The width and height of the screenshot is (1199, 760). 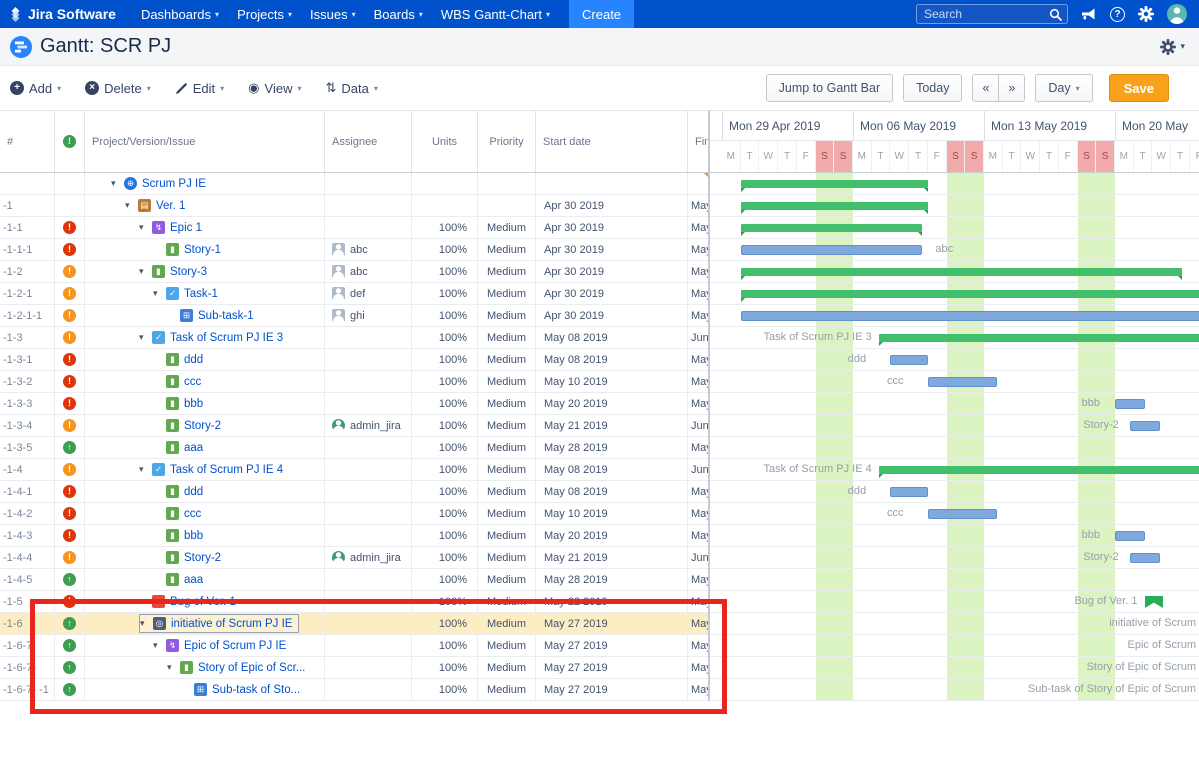 What do you see at coordinates (986, 88) in the screenshot?
I see `scroll-left-button: «` at bounding box center [986, 88].